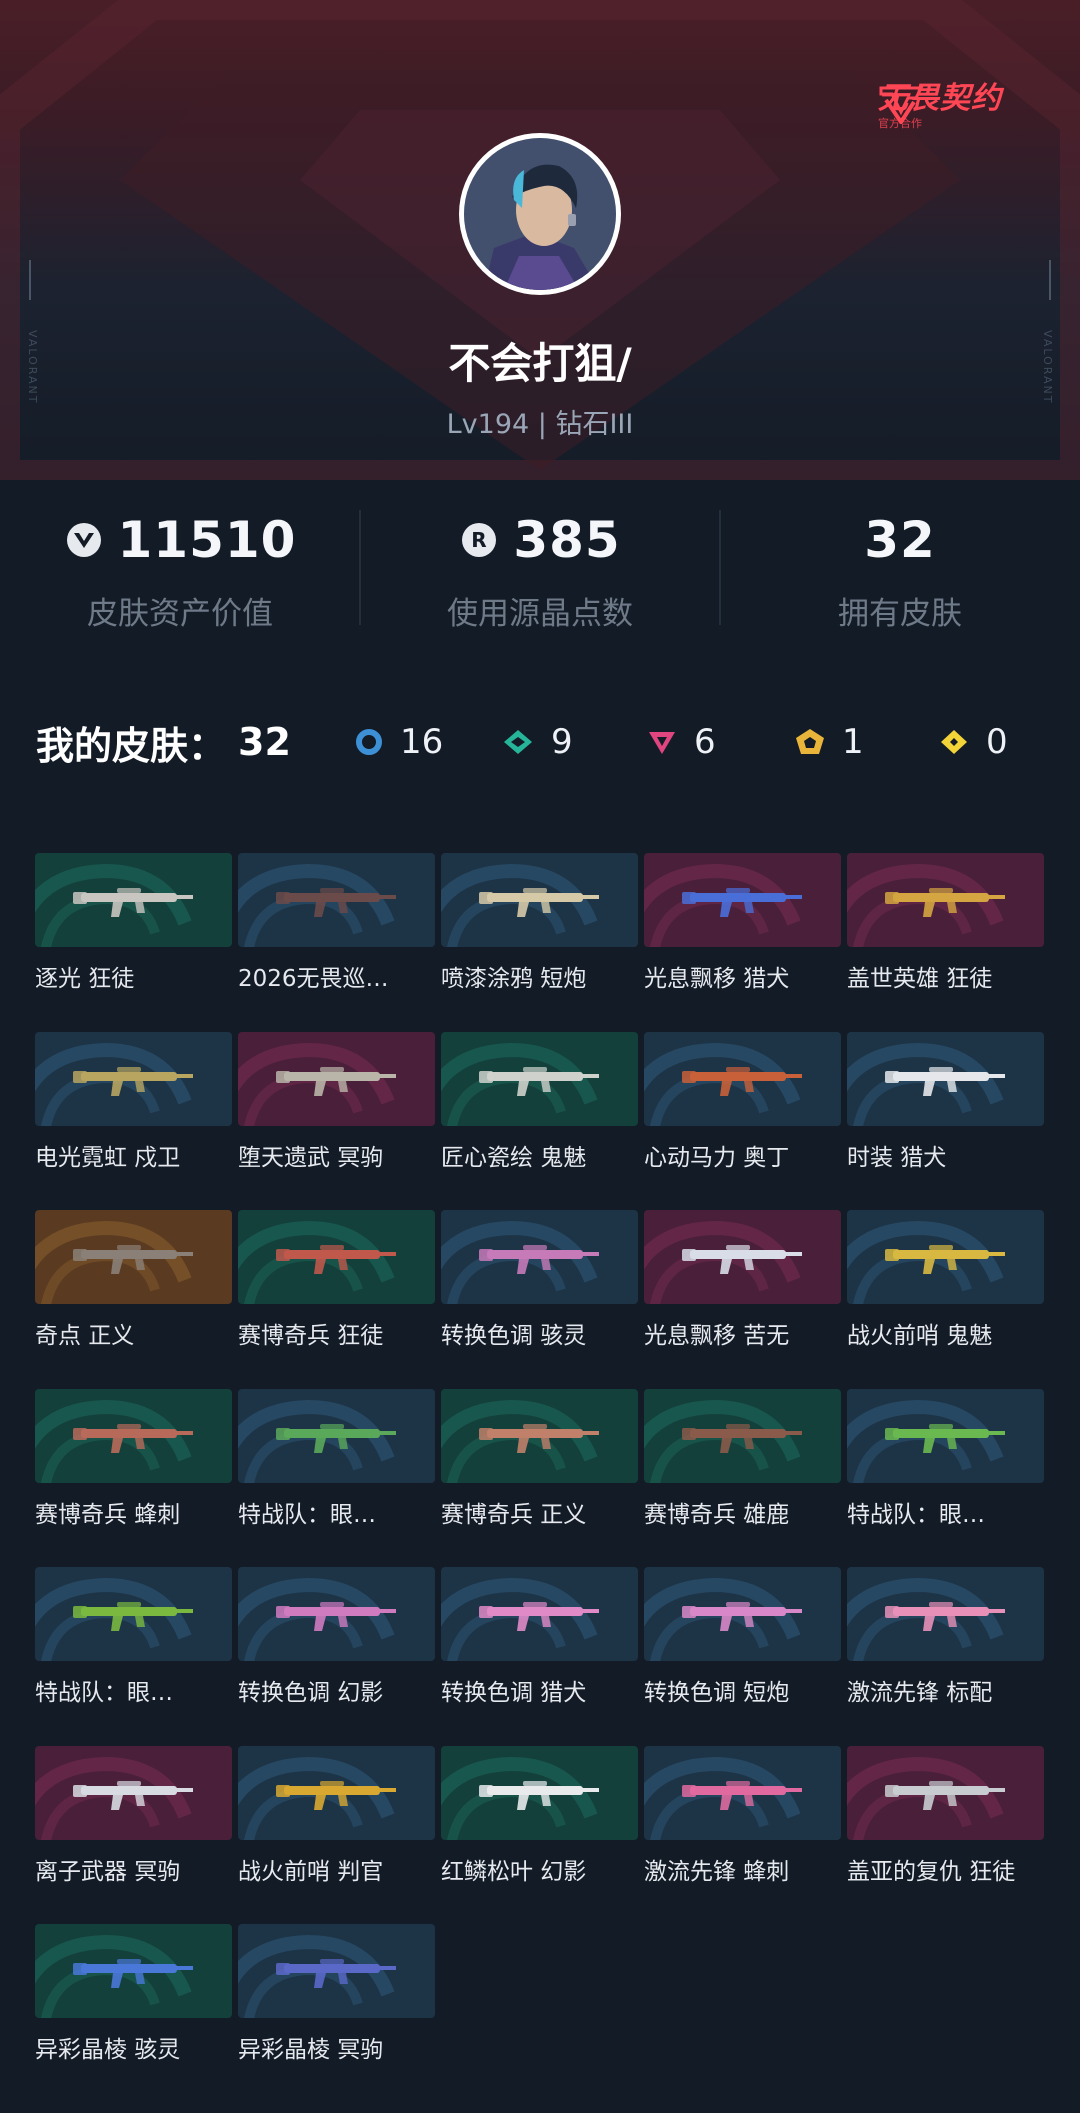 The image size is (1080, 2113). What do you see at coordinates (336, 1994) in the screenshot?
I see `skin-card: 异彩晶棱 冥驹` at bounding box center [336, 1994].